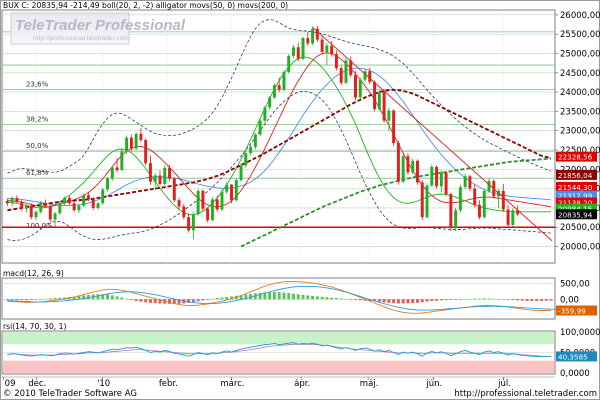  I want to click on watermark-url: http://professional.teletrader.com, so click(81, 38).